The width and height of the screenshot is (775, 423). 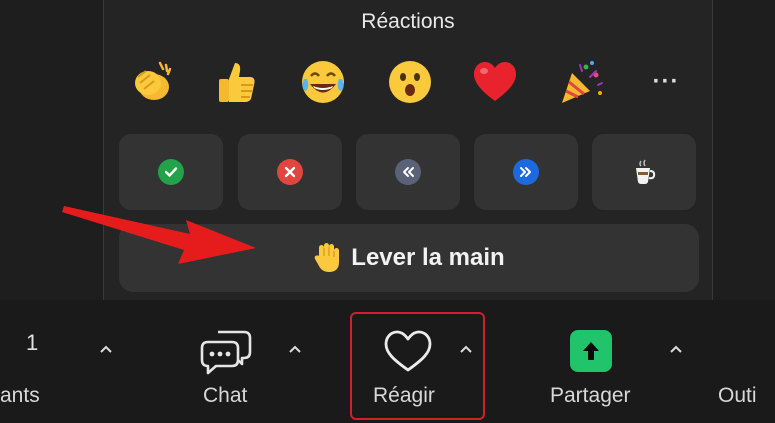 What do you see at coordinates (106, 349) in the screenshot?
I see `participants-caret-icon` at bounding box center [106, 349].